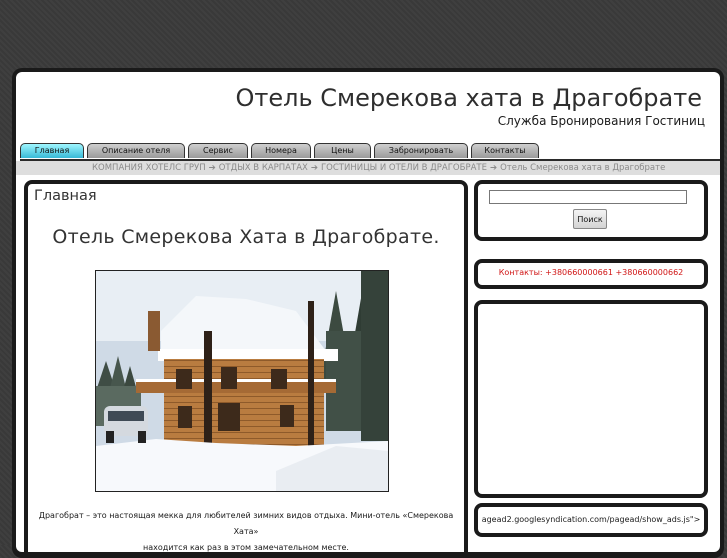 The image size is (727, 558). I want to click on content-heading: Главная, so click(65, 196).